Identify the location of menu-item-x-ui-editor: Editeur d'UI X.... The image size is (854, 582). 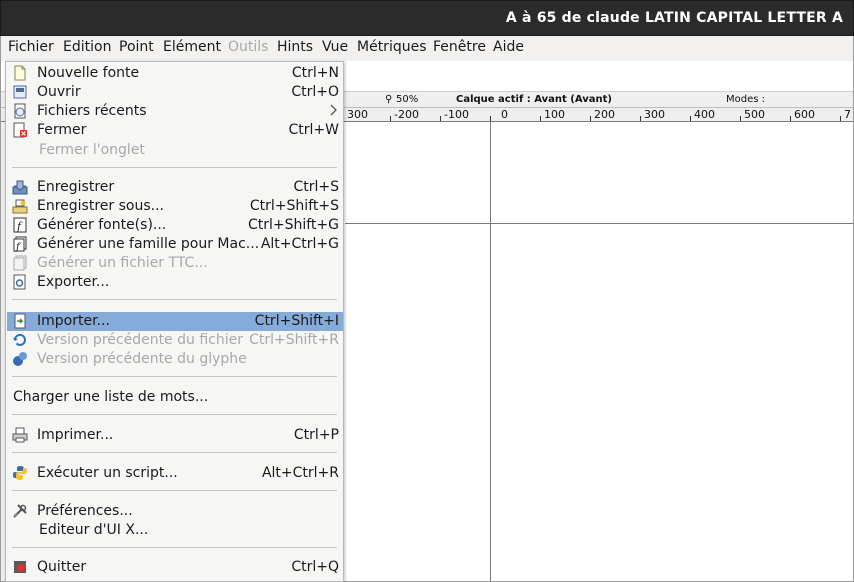
(175, 530).